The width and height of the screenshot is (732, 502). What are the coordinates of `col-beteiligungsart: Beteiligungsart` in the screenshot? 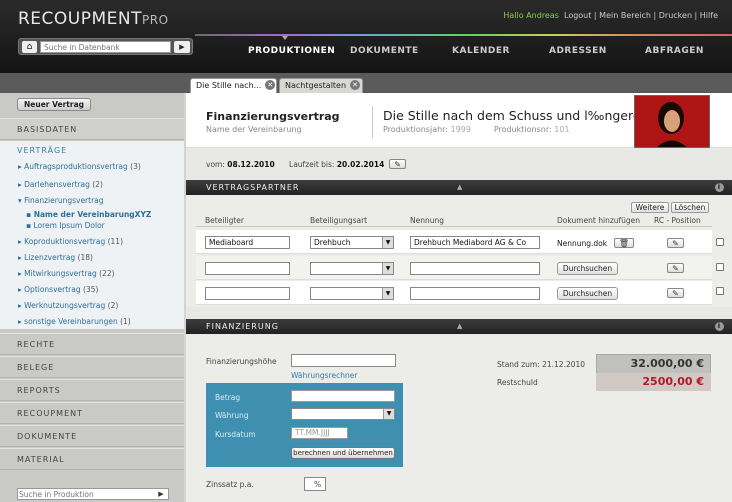 It's located at (339, 220).